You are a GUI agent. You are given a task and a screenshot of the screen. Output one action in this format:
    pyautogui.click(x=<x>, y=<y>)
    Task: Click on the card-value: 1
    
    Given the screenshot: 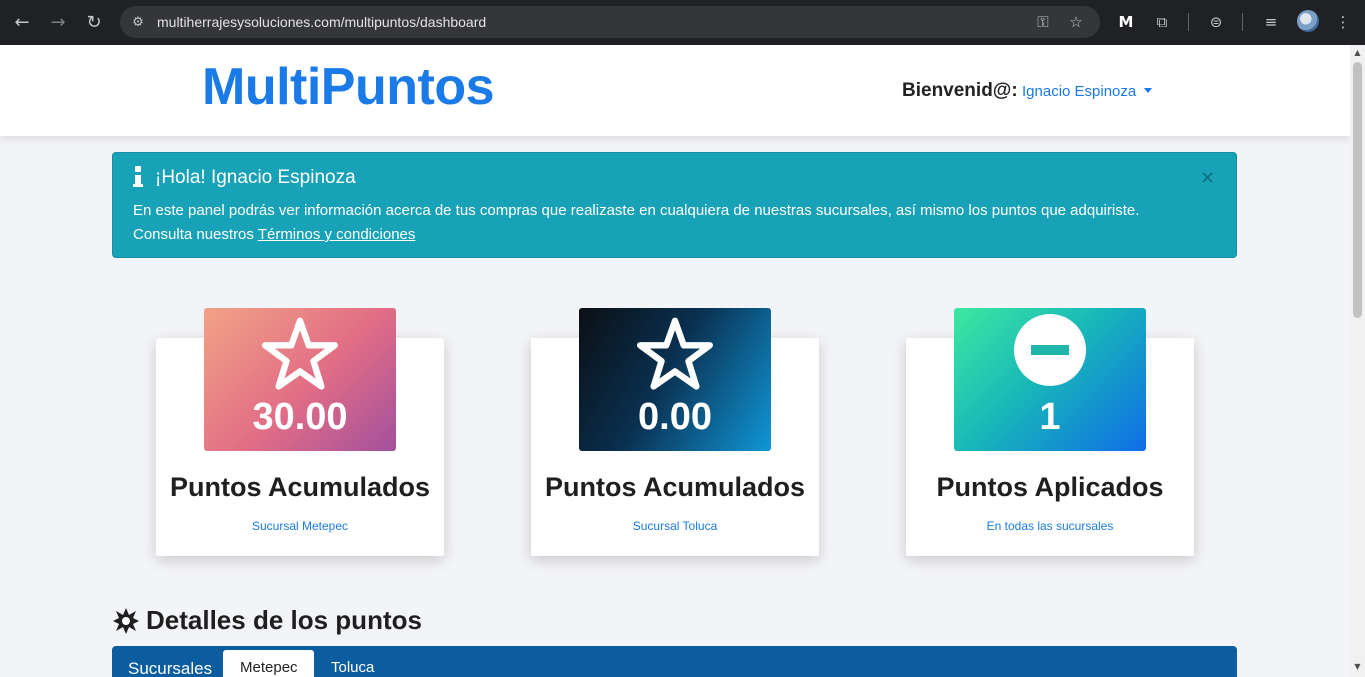 What is the action you would take?
    pyautogui.click(x=1050, y=417)
    